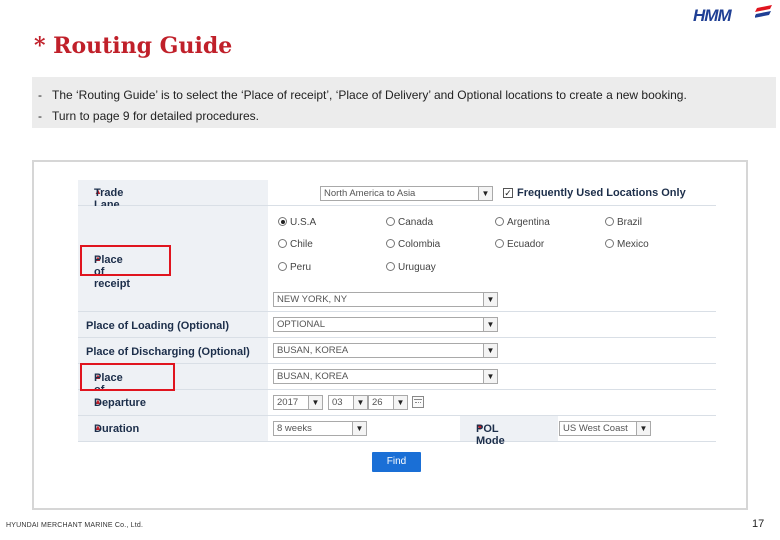 This screenshot has width=780, height=540. What do you see at coordinates (173, 195) in the screenshot?
I see `trade-lane-label-cell: ▲ Trade Lane` at bounding box center [173, 195].